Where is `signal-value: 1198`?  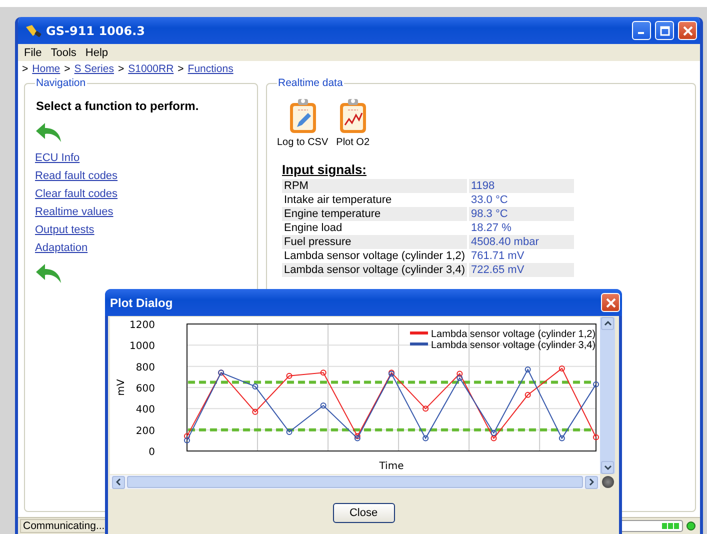
signal-value: 1198 is located at coordinates (521, 186).